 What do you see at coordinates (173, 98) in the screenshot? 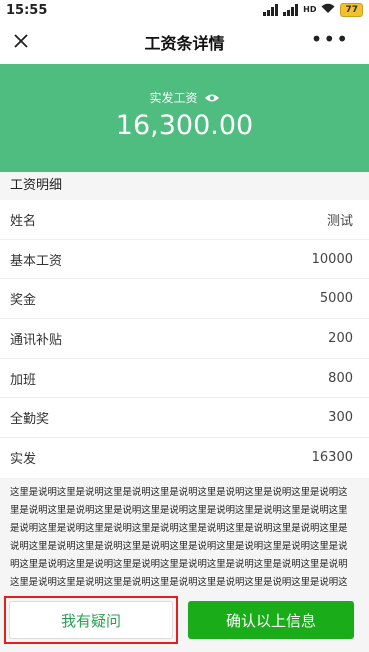
I see `banner-label: 实发工资` at bounding box center [173, 98].